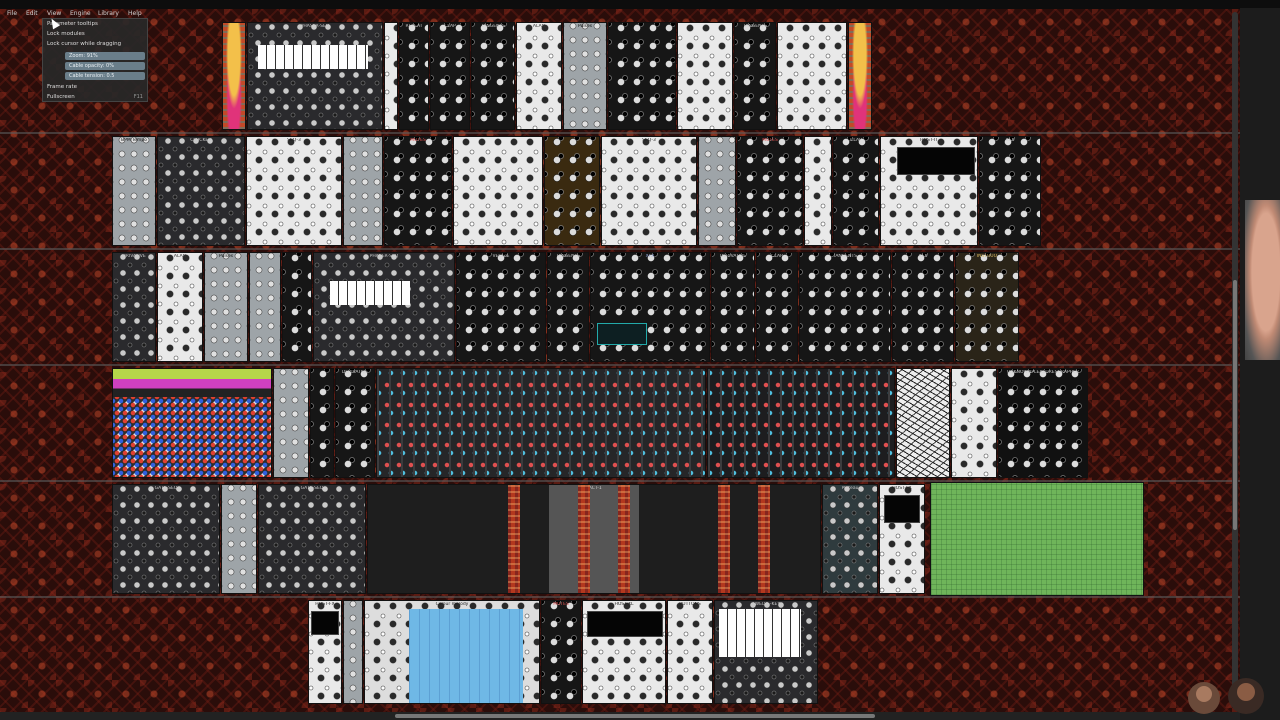 This screenshot has height=720, width=1280. What do you see at coordinates (1010, 191) in the screenshot?
I see `module-xfx: XFX` at bounding box center [1010, 191].